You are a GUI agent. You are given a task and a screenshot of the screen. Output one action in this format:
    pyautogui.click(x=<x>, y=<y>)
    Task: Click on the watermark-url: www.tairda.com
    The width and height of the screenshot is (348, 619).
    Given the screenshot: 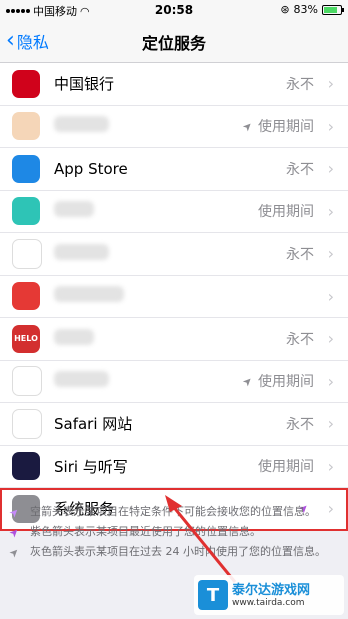 What is the action you would take?
    pyautogui.click(x=268, y=602)
    